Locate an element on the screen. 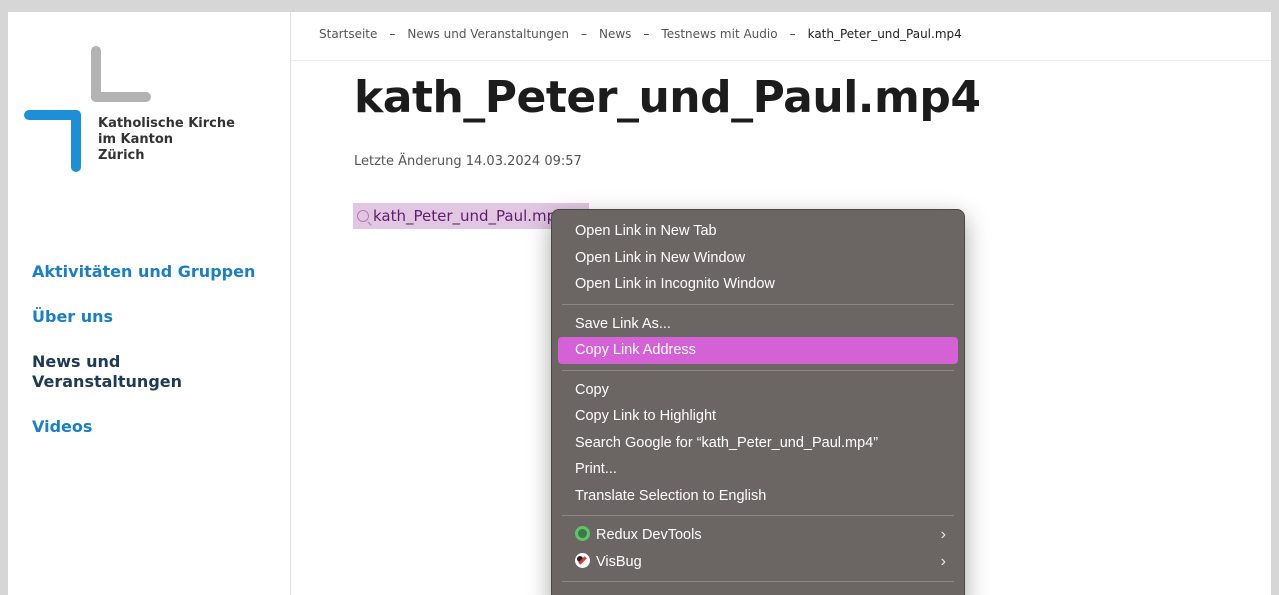  breadcrumb-item-news: News is located at coordinates (615, 34).